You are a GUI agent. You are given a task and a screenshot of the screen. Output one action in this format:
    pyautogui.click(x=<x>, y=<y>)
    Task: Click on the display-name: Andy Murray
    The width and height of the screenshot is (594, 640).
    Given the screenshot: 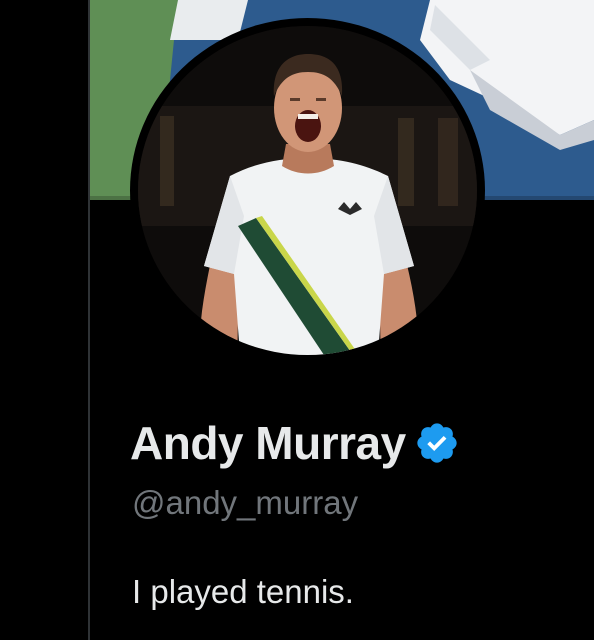 What is the action you would take?
    pyautogui.click(x=268, y=443)
    